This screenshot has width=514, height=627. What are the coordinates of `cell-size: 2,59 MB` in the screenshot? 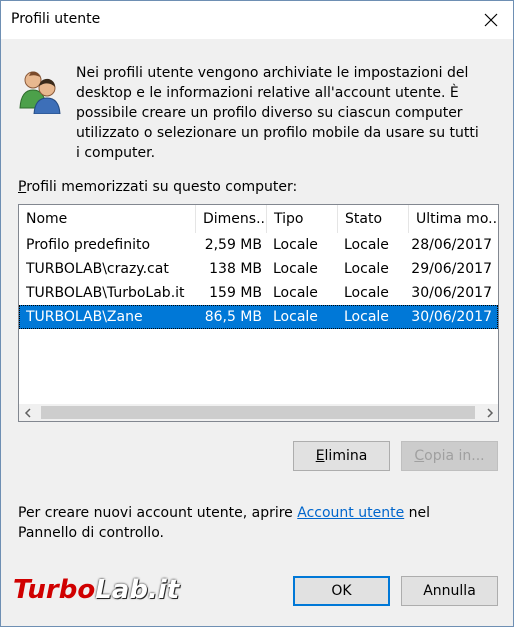 It's located at (233, 245).